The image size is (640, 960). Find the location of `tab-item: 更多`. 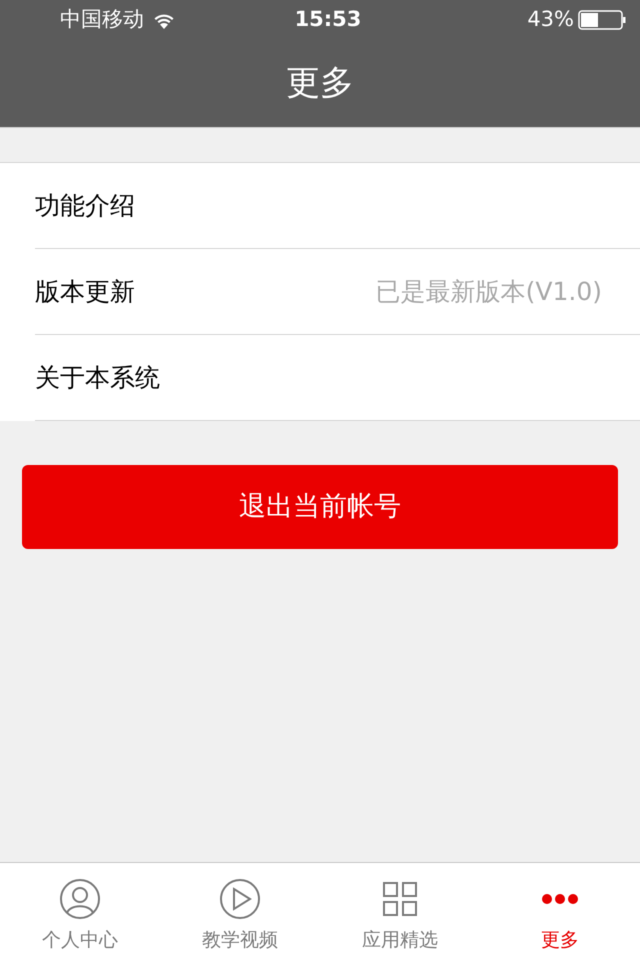

tab-item: 更多 is located at coordinates (560, 911).